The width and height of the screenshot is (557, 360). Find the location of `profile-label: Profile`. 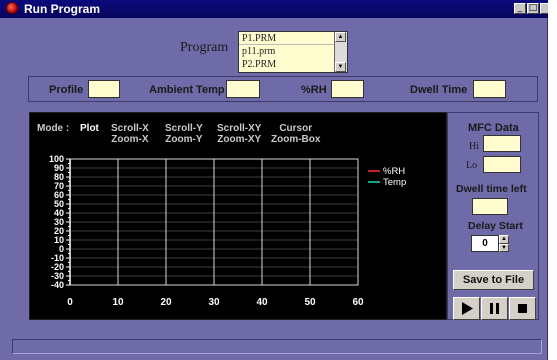

profile-label: Profile is located at coordinates (66, 90).